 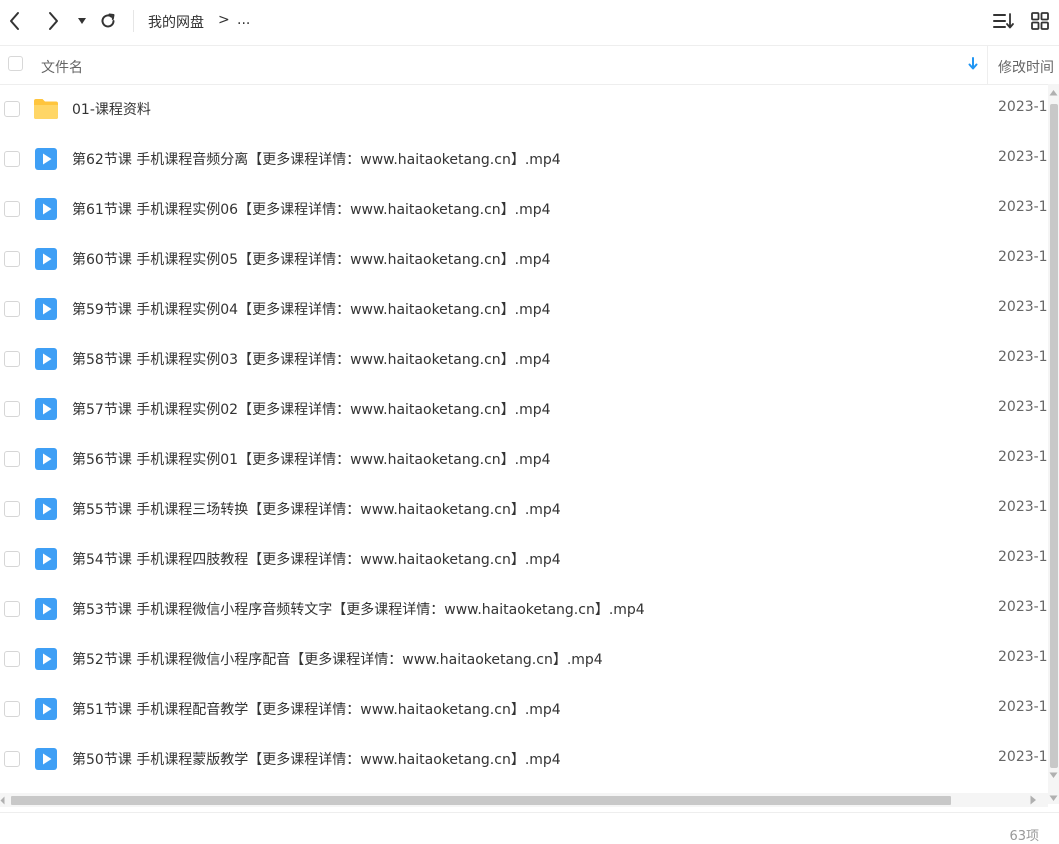 I want to click on refresh-icon, so click(x=108, y=20).